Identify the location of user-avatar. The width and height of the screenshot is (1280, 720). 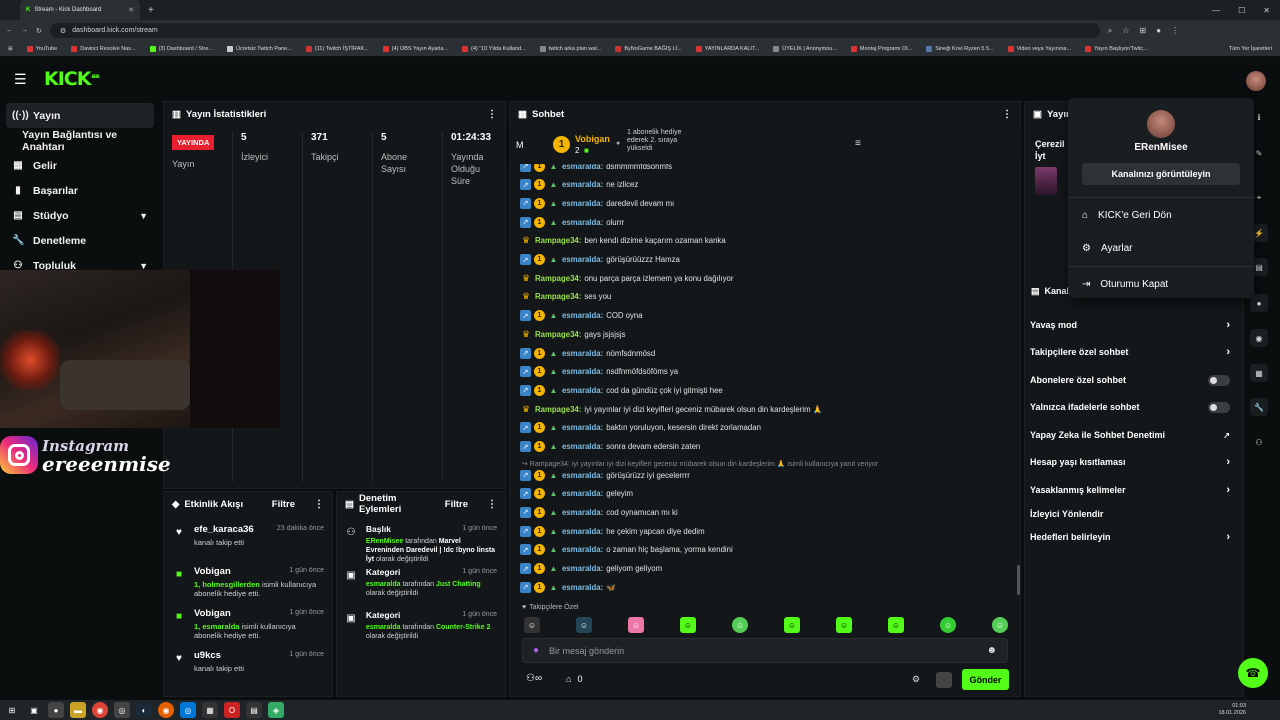
(1256, 81).